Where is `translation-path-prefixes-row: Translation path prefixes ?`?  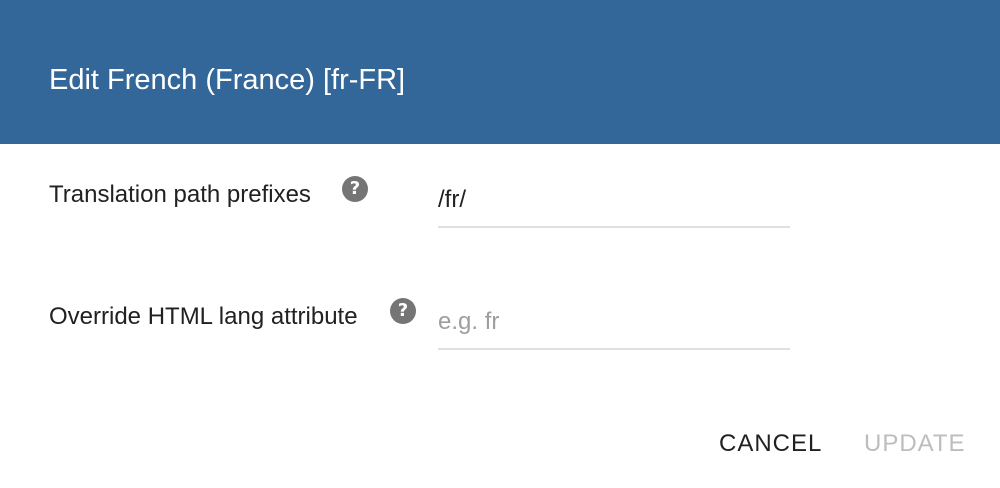 translation-path-prefixes-row: Translation path prefixes ? is located at coordinates (500, 203).